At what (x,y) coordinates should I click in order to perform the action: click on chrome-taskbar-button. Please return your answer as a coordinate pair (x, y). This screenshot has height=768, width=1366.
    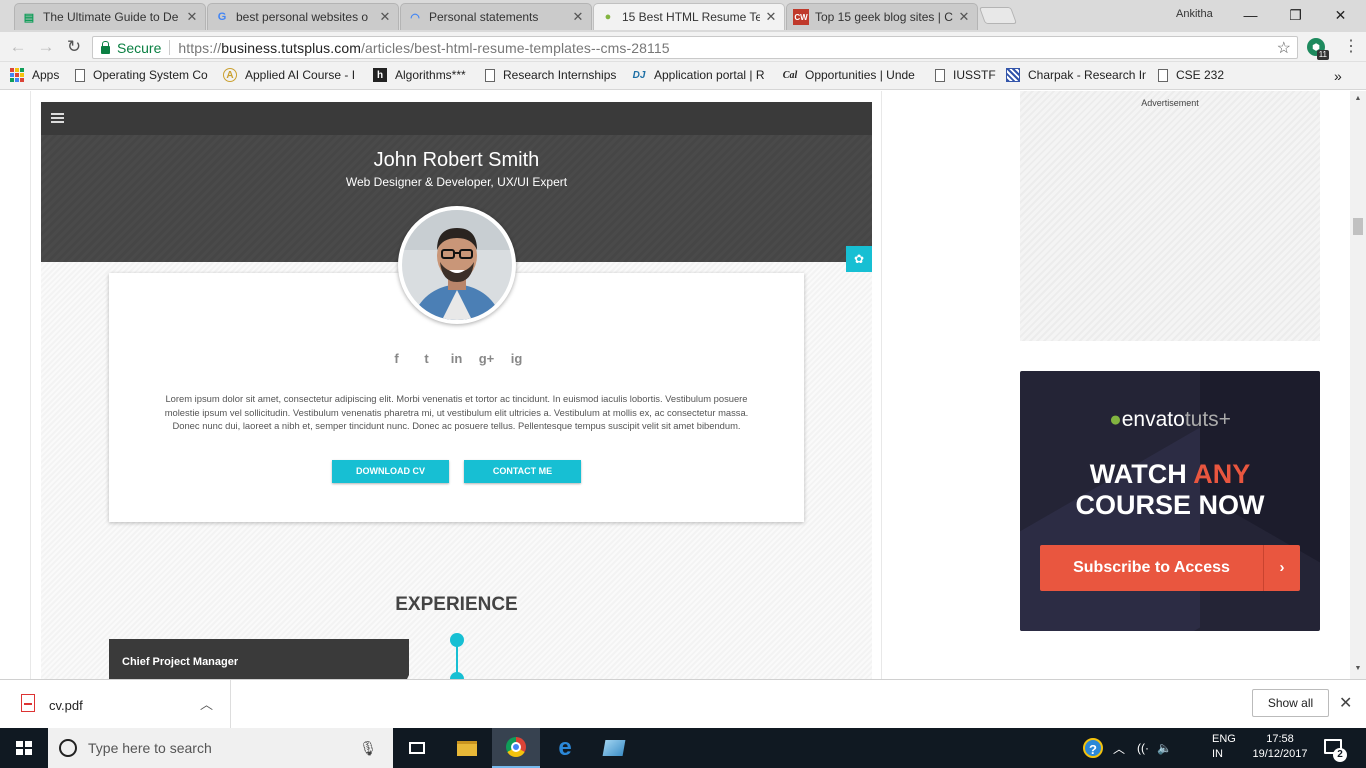
    Looking at the image, I should click on (516, 748).